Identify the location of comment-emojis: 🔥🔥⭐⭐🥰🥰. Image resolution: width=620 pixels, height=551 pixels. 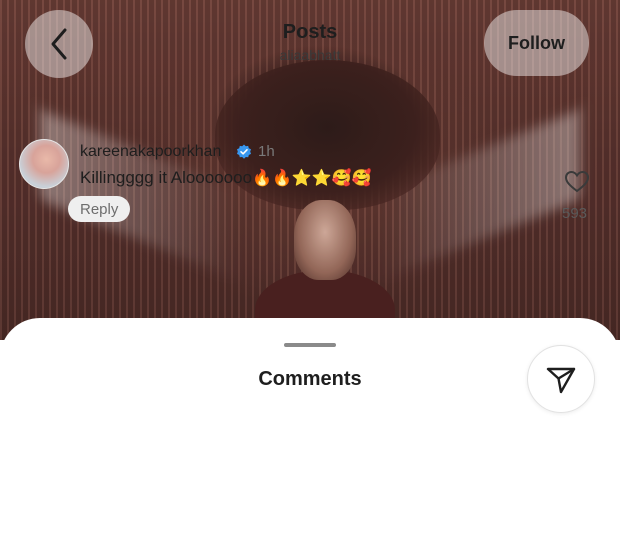
(312, 178).